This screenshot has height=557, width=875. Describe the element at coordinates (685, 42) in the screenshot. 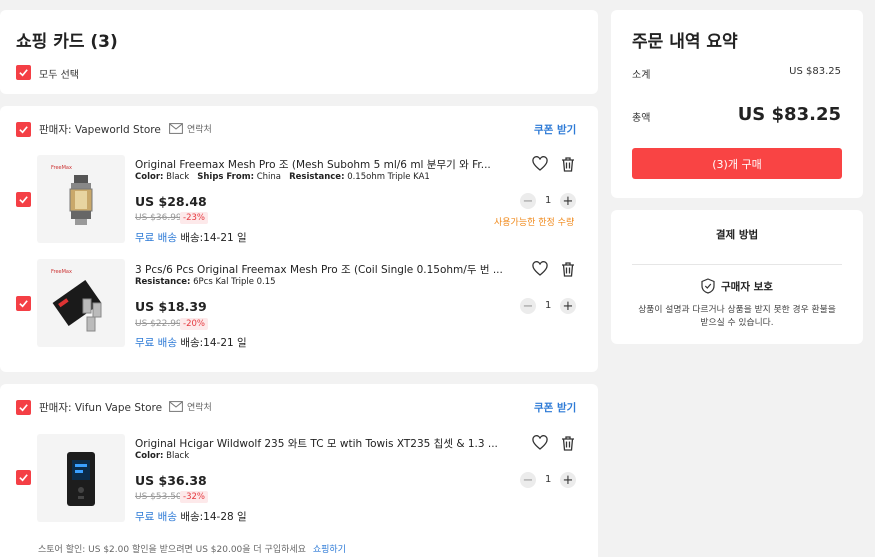

I see `summary-title: 주문 내역 요약` at that location.